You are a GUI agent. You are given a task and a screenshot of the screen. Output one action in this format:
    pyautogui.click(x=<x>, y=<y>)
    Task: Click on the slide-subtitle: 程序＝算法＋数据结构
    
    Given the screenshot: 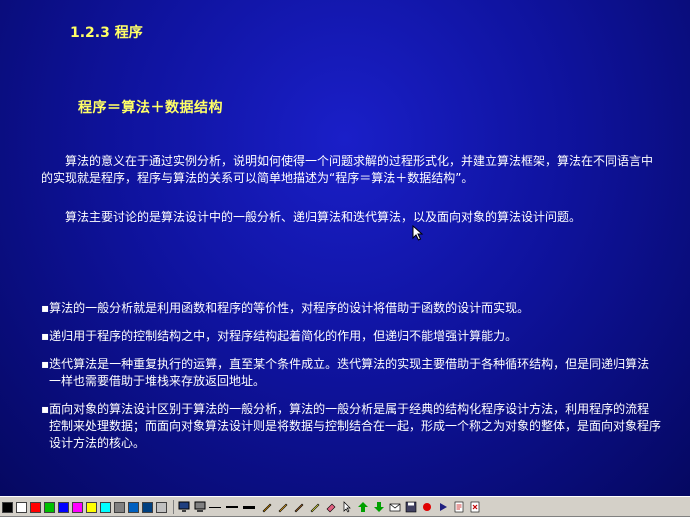 What is the action you would take?
    pyautogui.click(x=150, y=108)
    